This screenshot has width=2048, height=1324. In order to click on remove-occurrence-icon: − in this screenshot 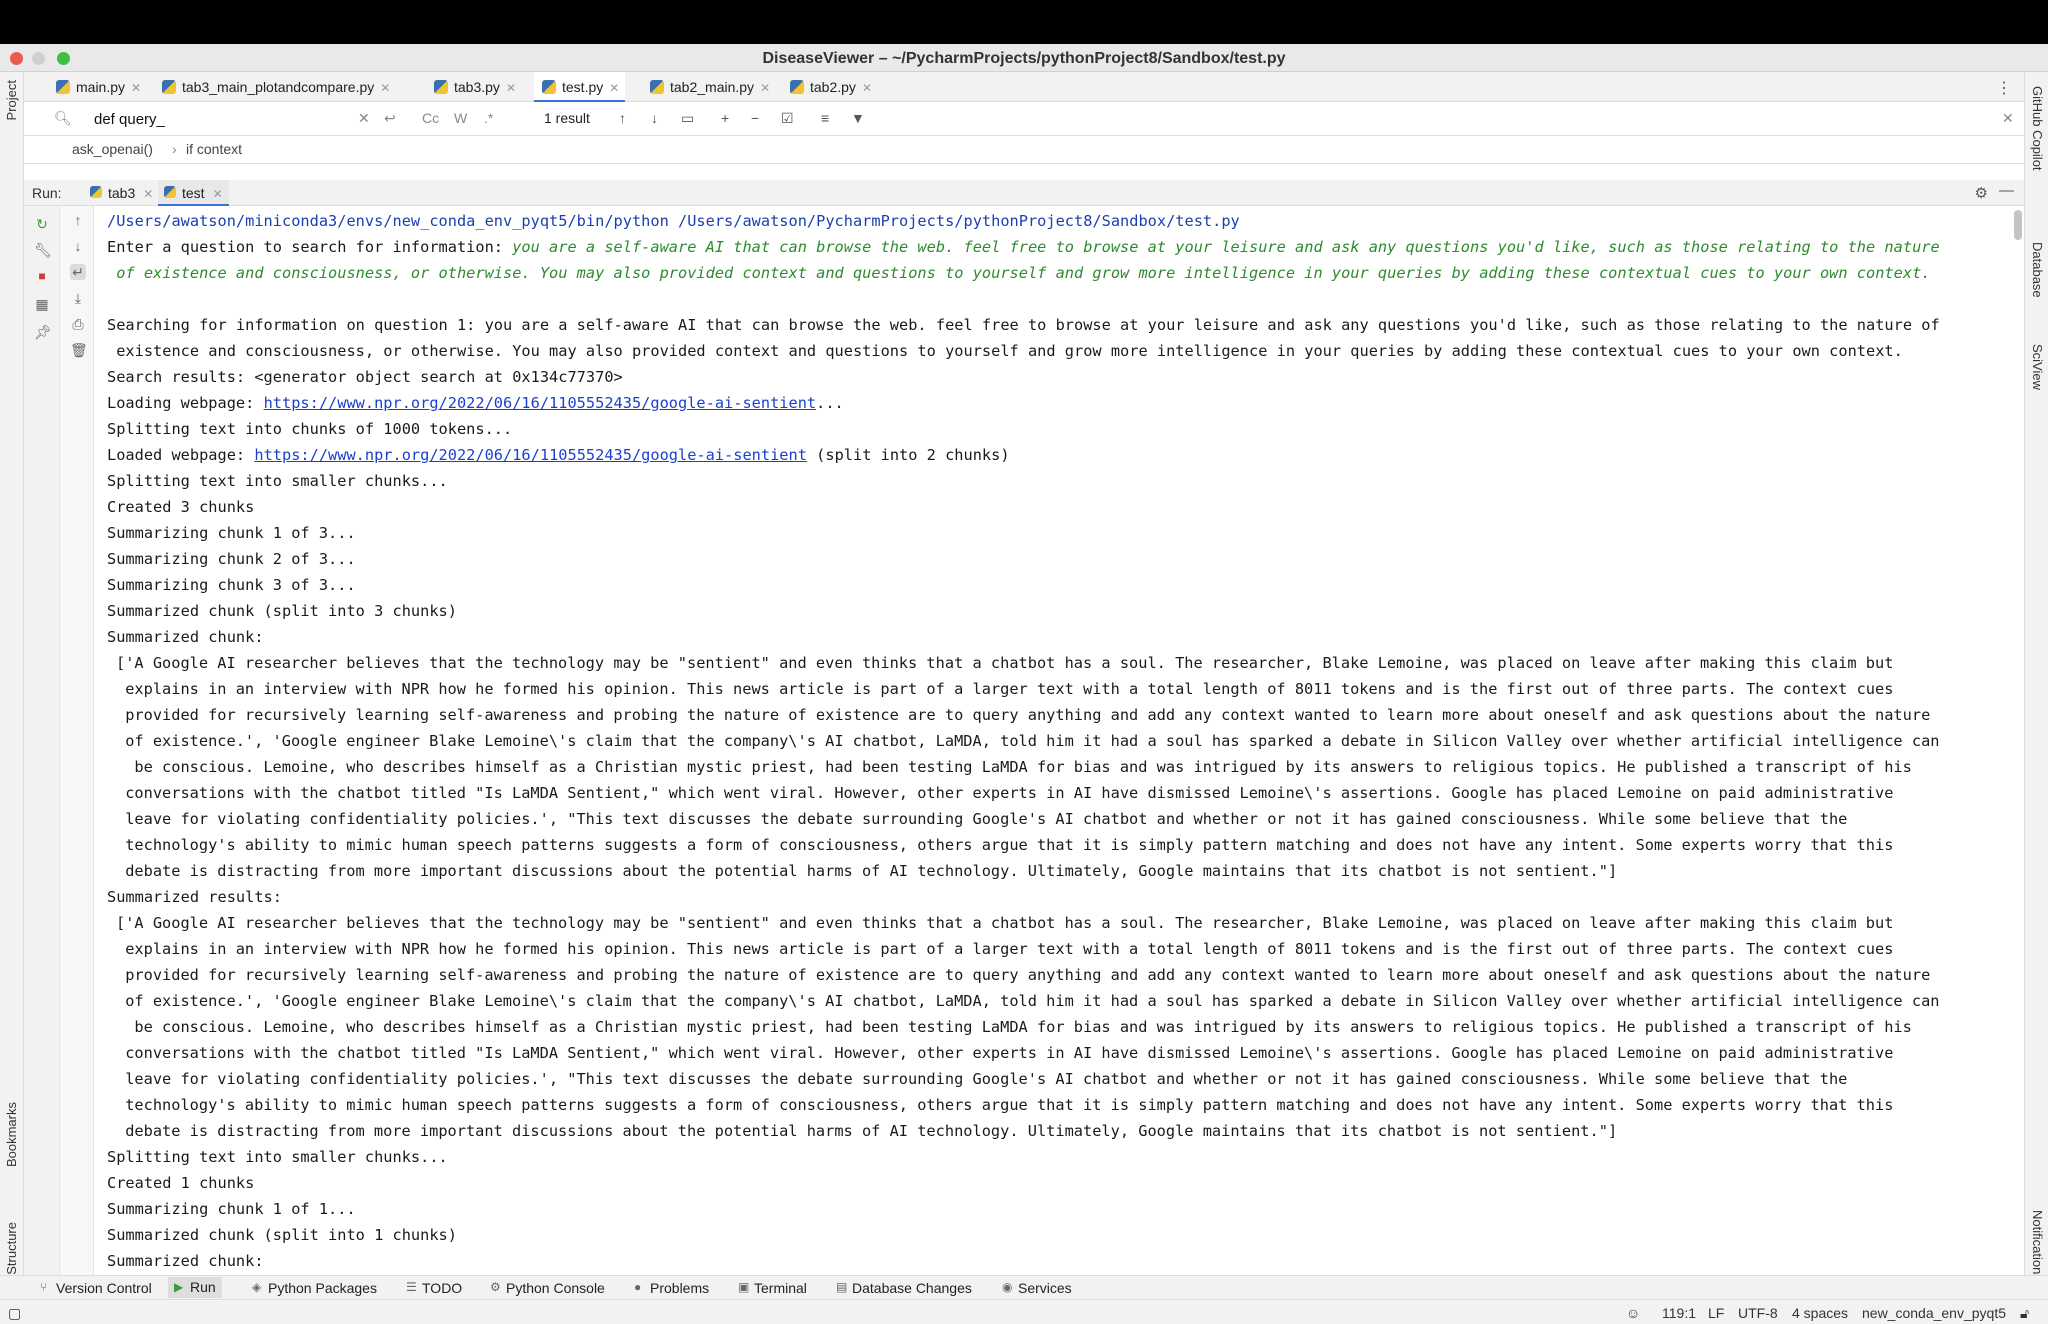, I will do `click(755, 118)`.